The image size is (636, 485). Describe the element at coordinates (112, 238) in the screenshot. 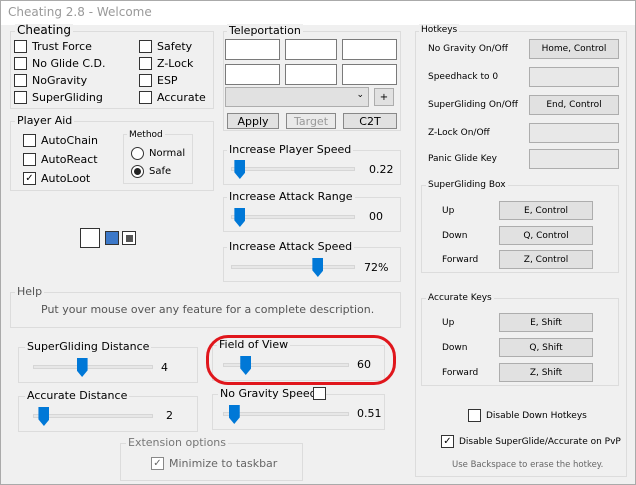

I see `image-icon` at that location.